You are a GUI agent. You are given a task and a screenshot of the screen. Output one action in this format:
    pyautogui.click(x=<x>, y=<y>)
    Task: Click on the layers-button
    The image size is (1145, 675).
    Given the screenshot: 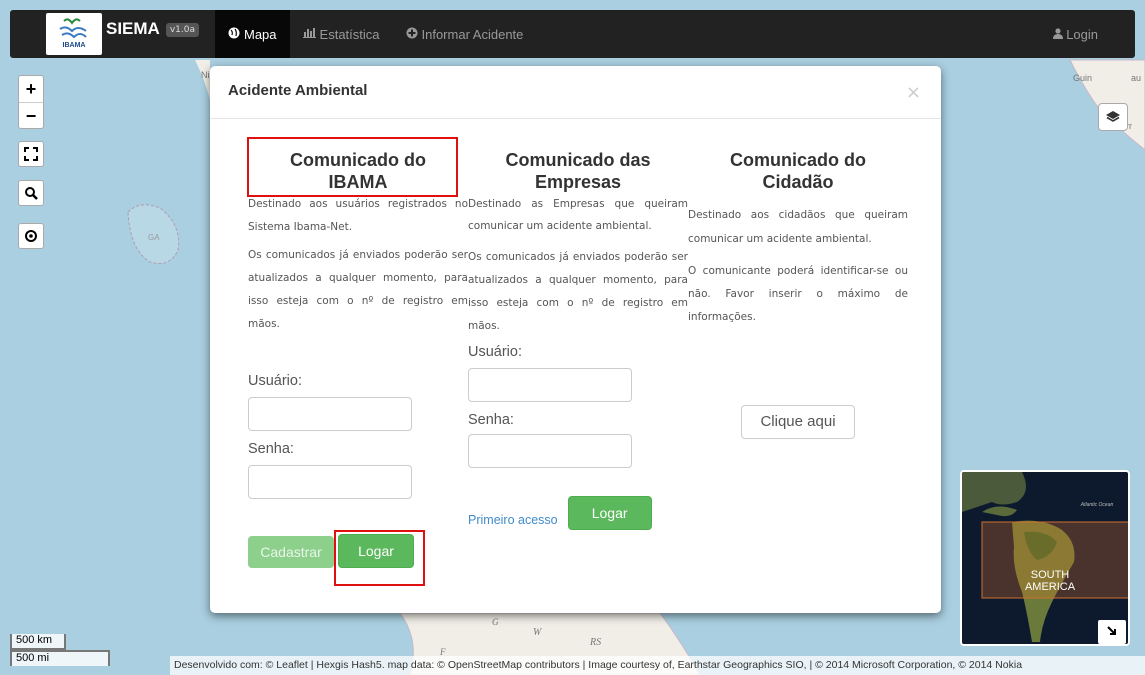 What is the action you would take?
    pyautogui.click(x=1113, y=117)
    